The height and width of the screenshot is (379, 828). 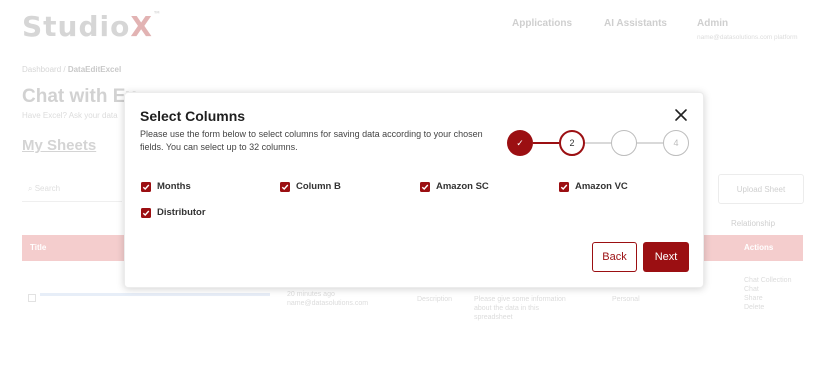 I want to click on column-checkbox-months: Months, so click(x=166, y=186).